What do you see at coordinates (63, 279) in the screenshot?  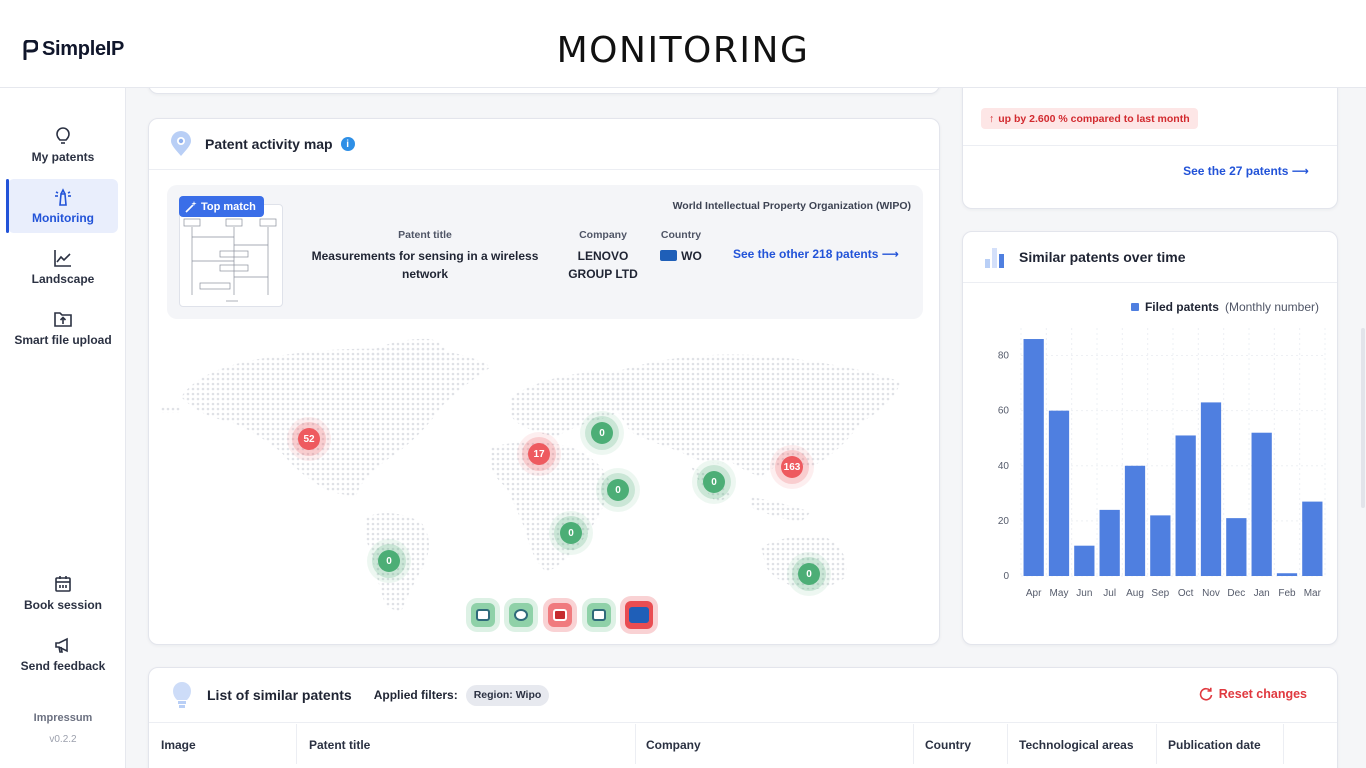 I see `sidebar-item-label: Landscape` at bounding box center [63, 279].